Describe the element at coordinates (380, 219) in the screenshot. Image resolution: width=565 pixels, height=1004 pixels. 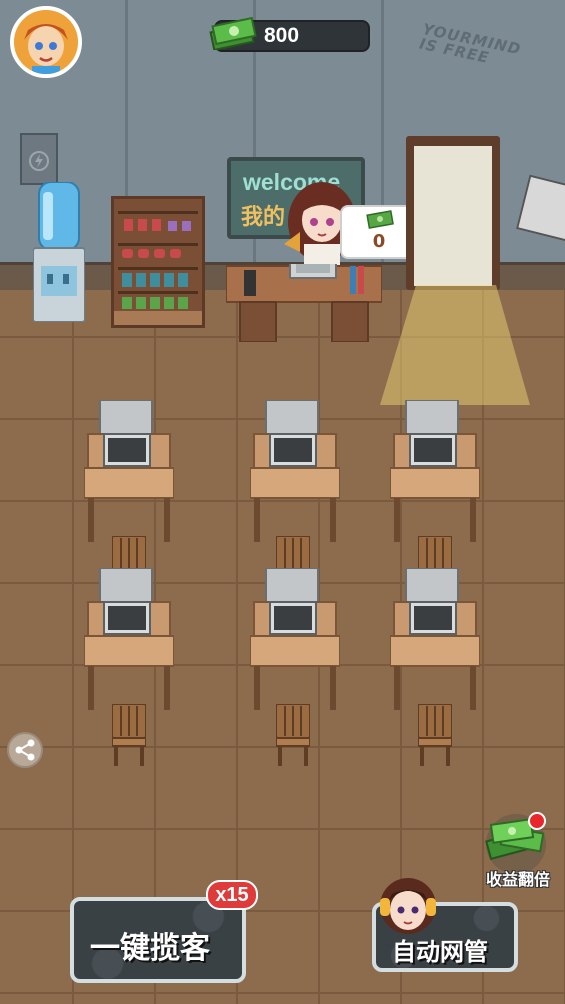
I see `cash-icon` at that location.